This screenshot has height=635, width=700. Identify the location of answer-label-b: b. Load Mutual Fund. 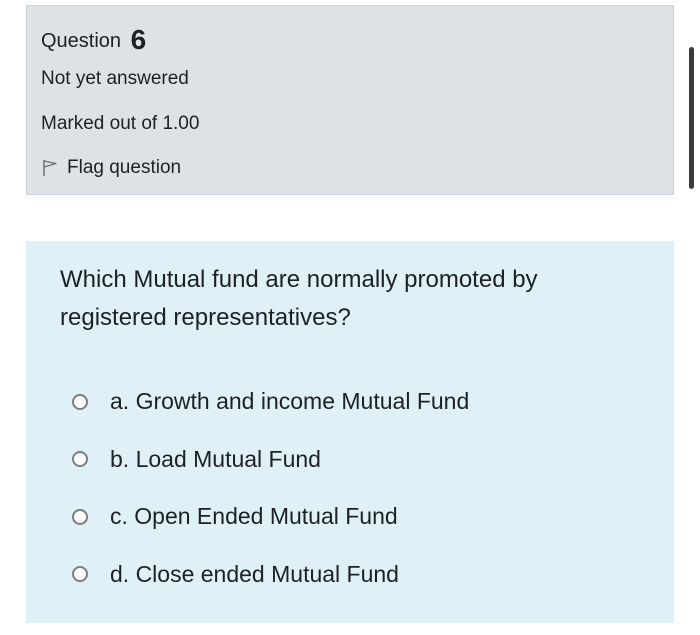
(215, 459).